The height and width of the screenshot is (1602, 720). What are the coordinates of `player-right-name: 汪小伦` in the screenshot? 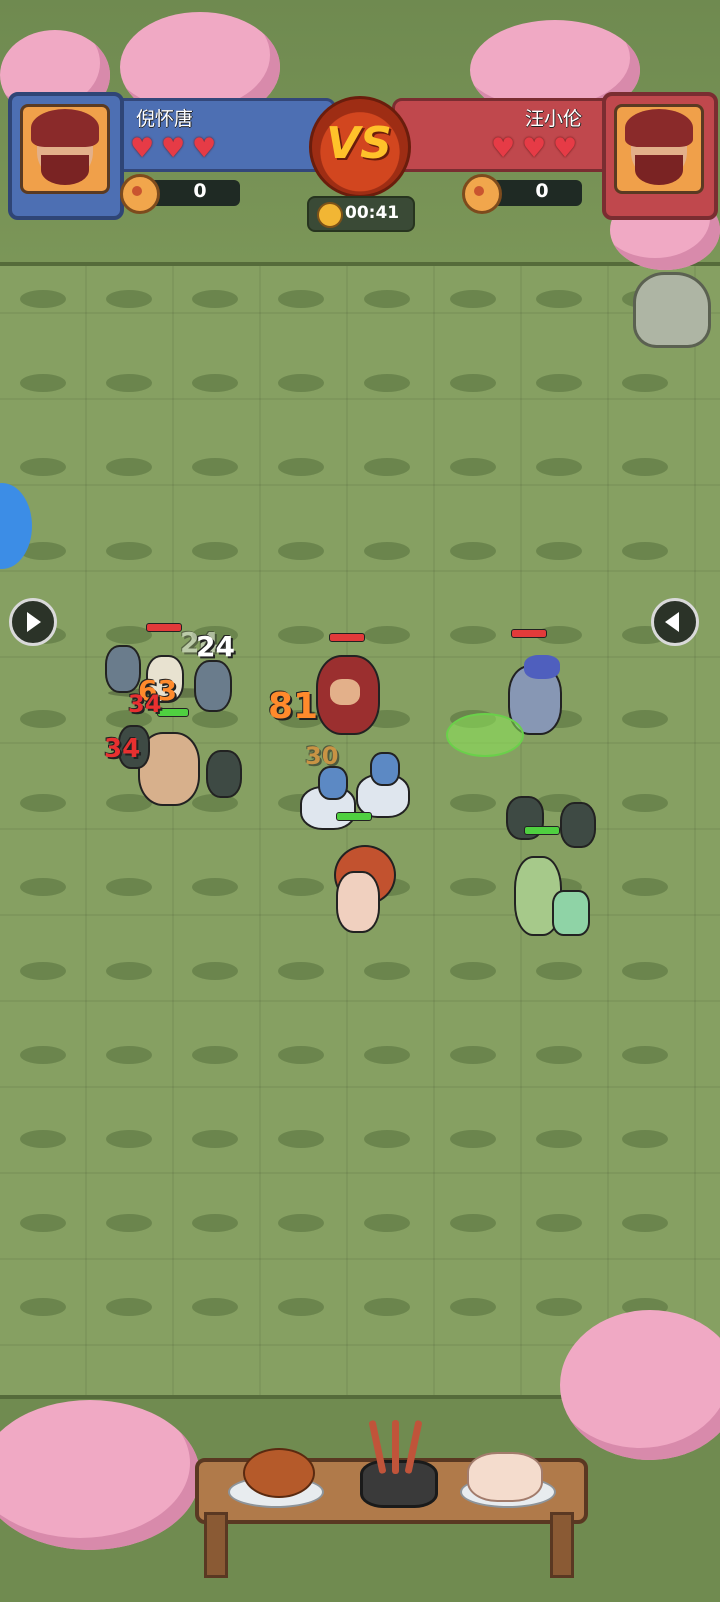 It's located at (553, 119).